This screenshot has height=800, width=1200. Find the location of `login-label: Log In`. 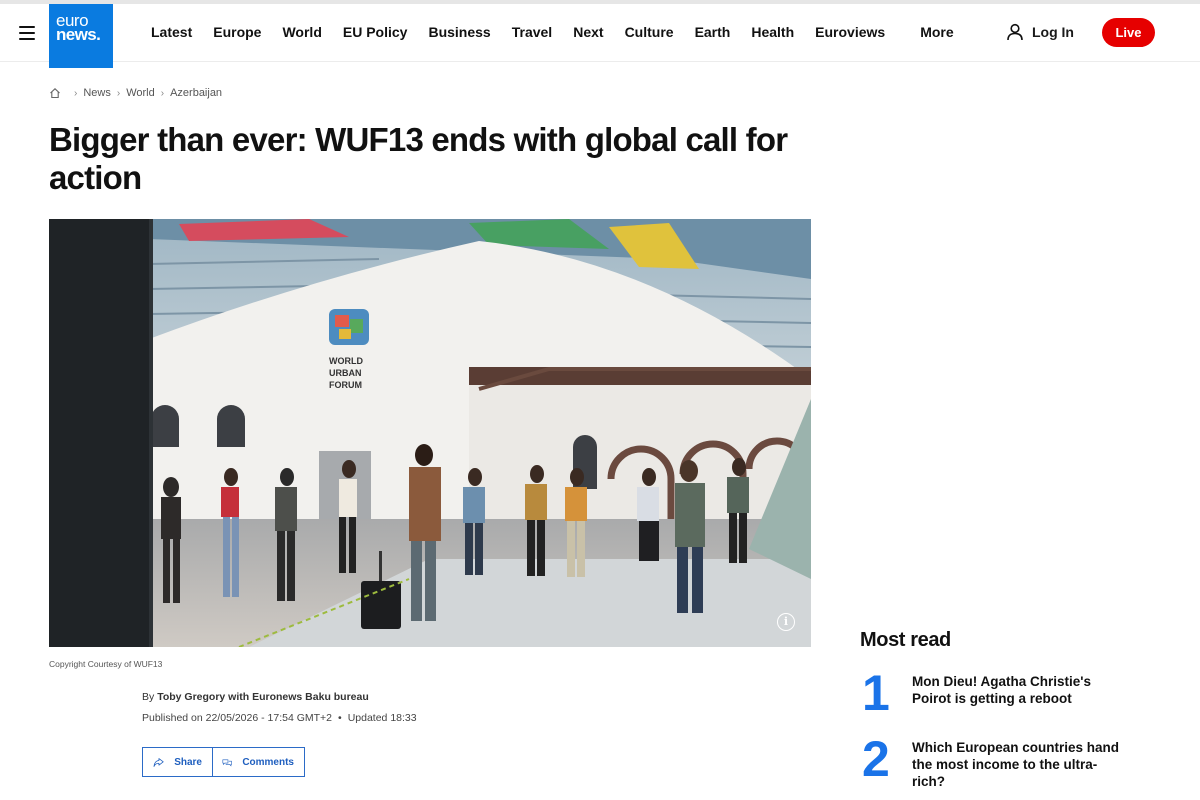

login-label: Log In is located at coordinates (1053, 32).